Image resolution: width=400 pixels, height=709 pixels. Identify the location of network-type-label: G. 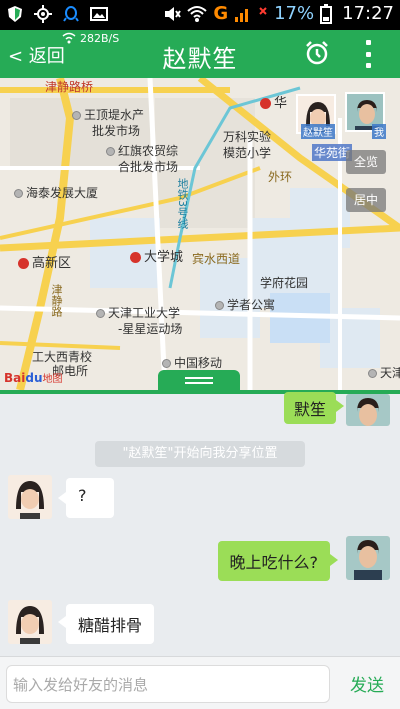
(221, 13).